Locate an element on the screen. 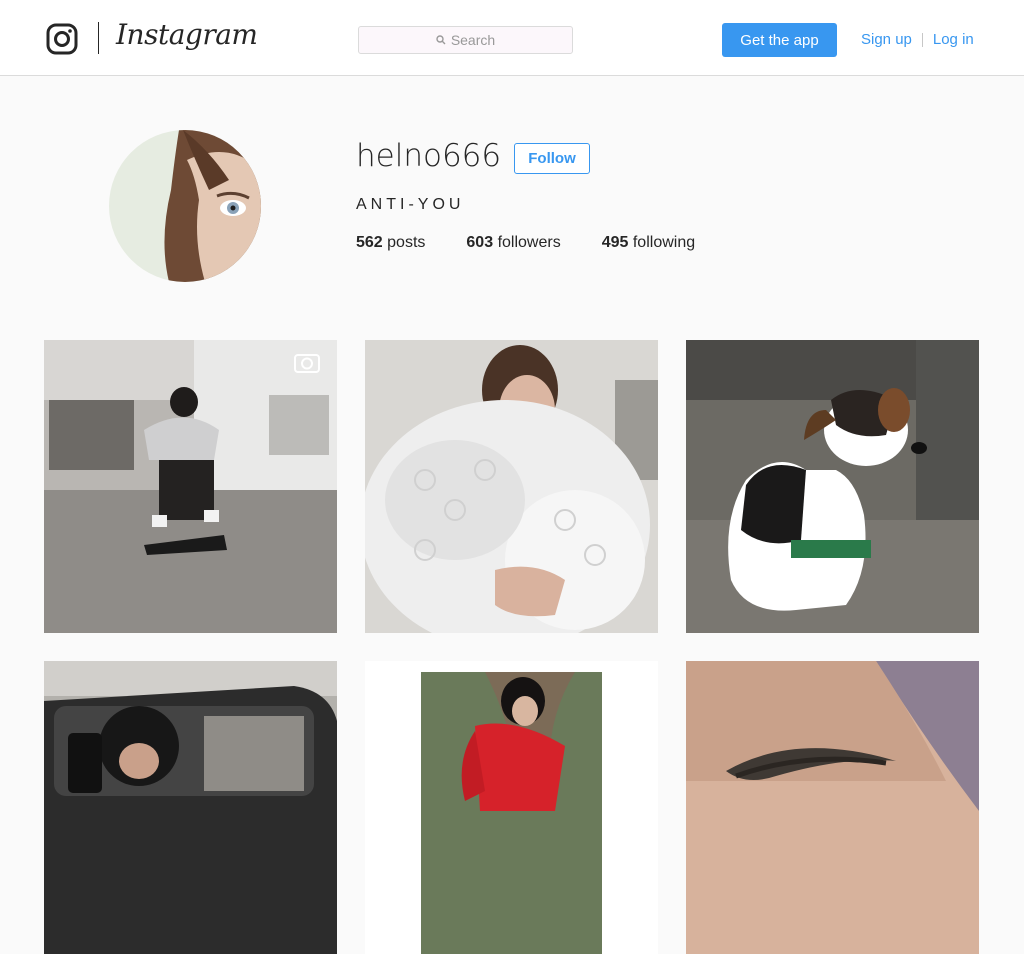  search-input: Search is located at coordinates (465, 40).